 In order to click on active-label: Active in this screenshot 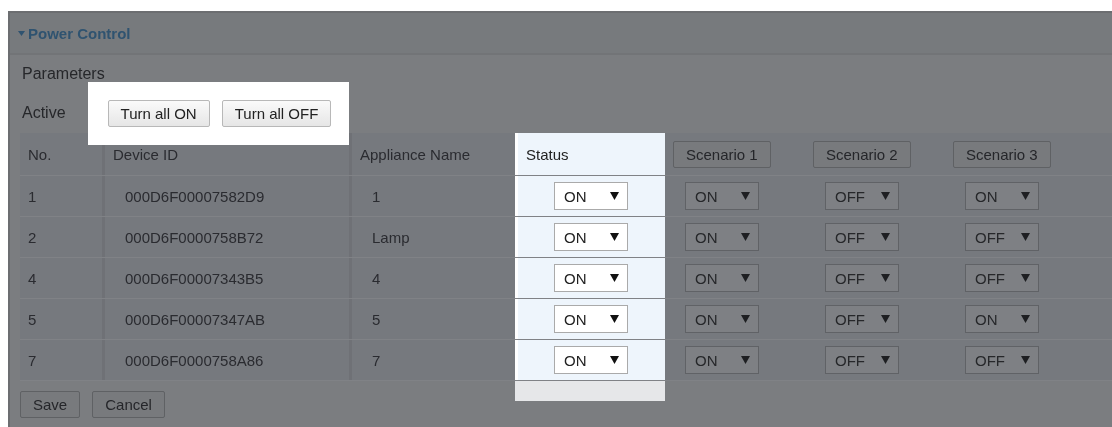, I will do `click(44, 113)`.